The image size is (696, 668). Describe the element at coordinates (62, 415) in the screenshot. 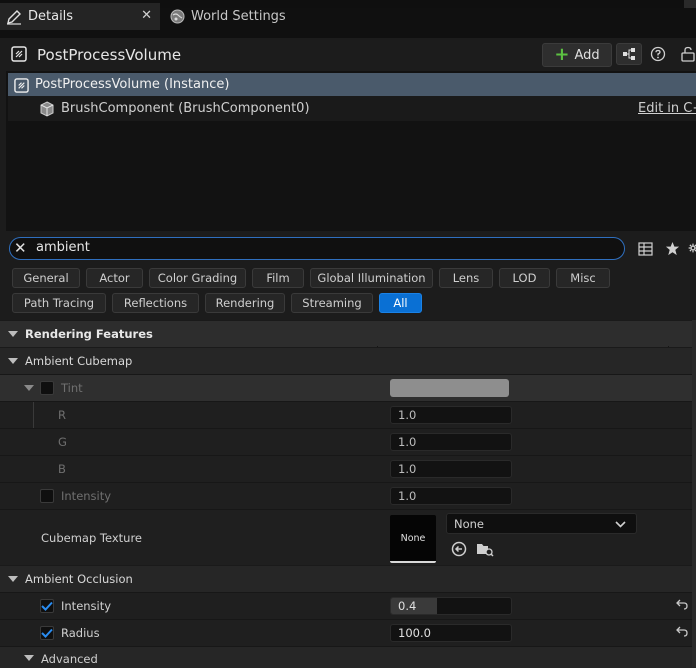

I see `r-label: R` at that location.